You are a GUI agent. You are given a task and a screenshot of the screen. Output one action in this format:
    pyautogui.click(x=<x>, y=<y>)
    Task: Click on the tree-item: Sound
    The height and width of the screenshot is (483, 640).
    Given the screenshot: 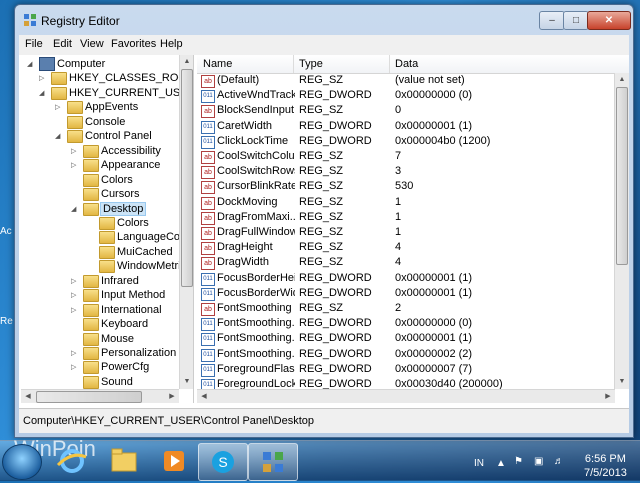 What is the action you would take?
    pyautogui.click(x=100, y=382)
    